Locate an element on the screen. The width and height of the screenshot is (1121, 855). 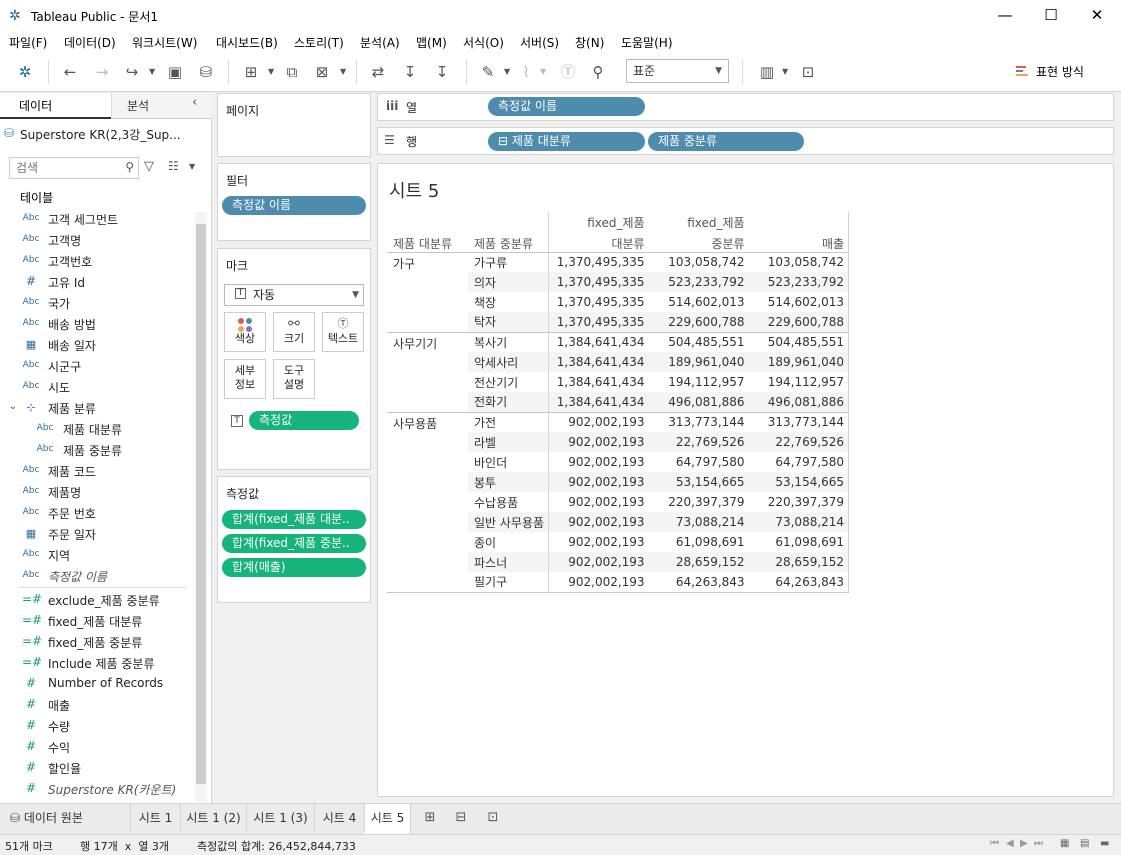
field-measure-names: Abc 측정값 이름 is located at coordinates (97, 576).